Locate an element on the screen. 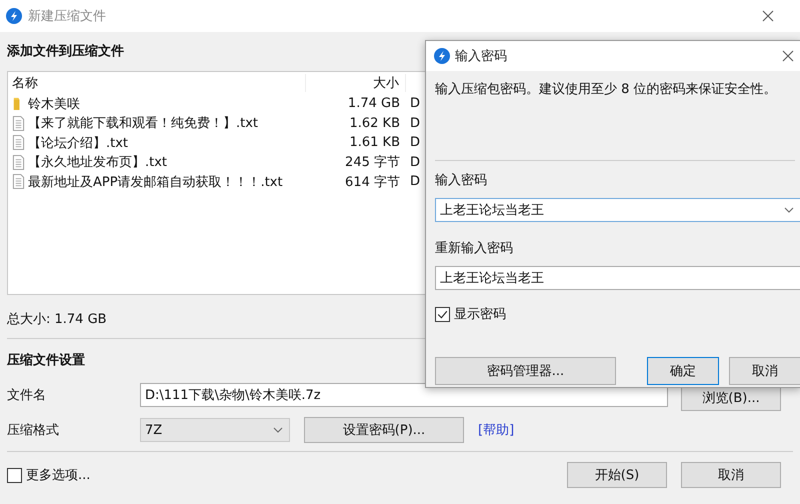  field-label: 压缩格式 is located at coordinates (33, 430).